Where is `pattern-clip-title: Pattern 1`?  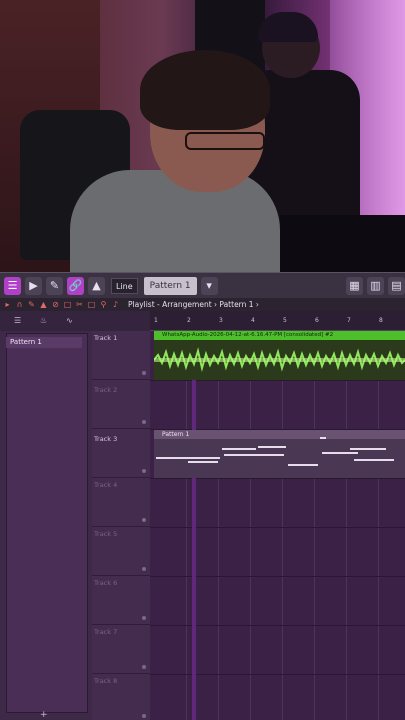 pattern-clip-title: Pattern 1 is located at coordinates (279, 434).